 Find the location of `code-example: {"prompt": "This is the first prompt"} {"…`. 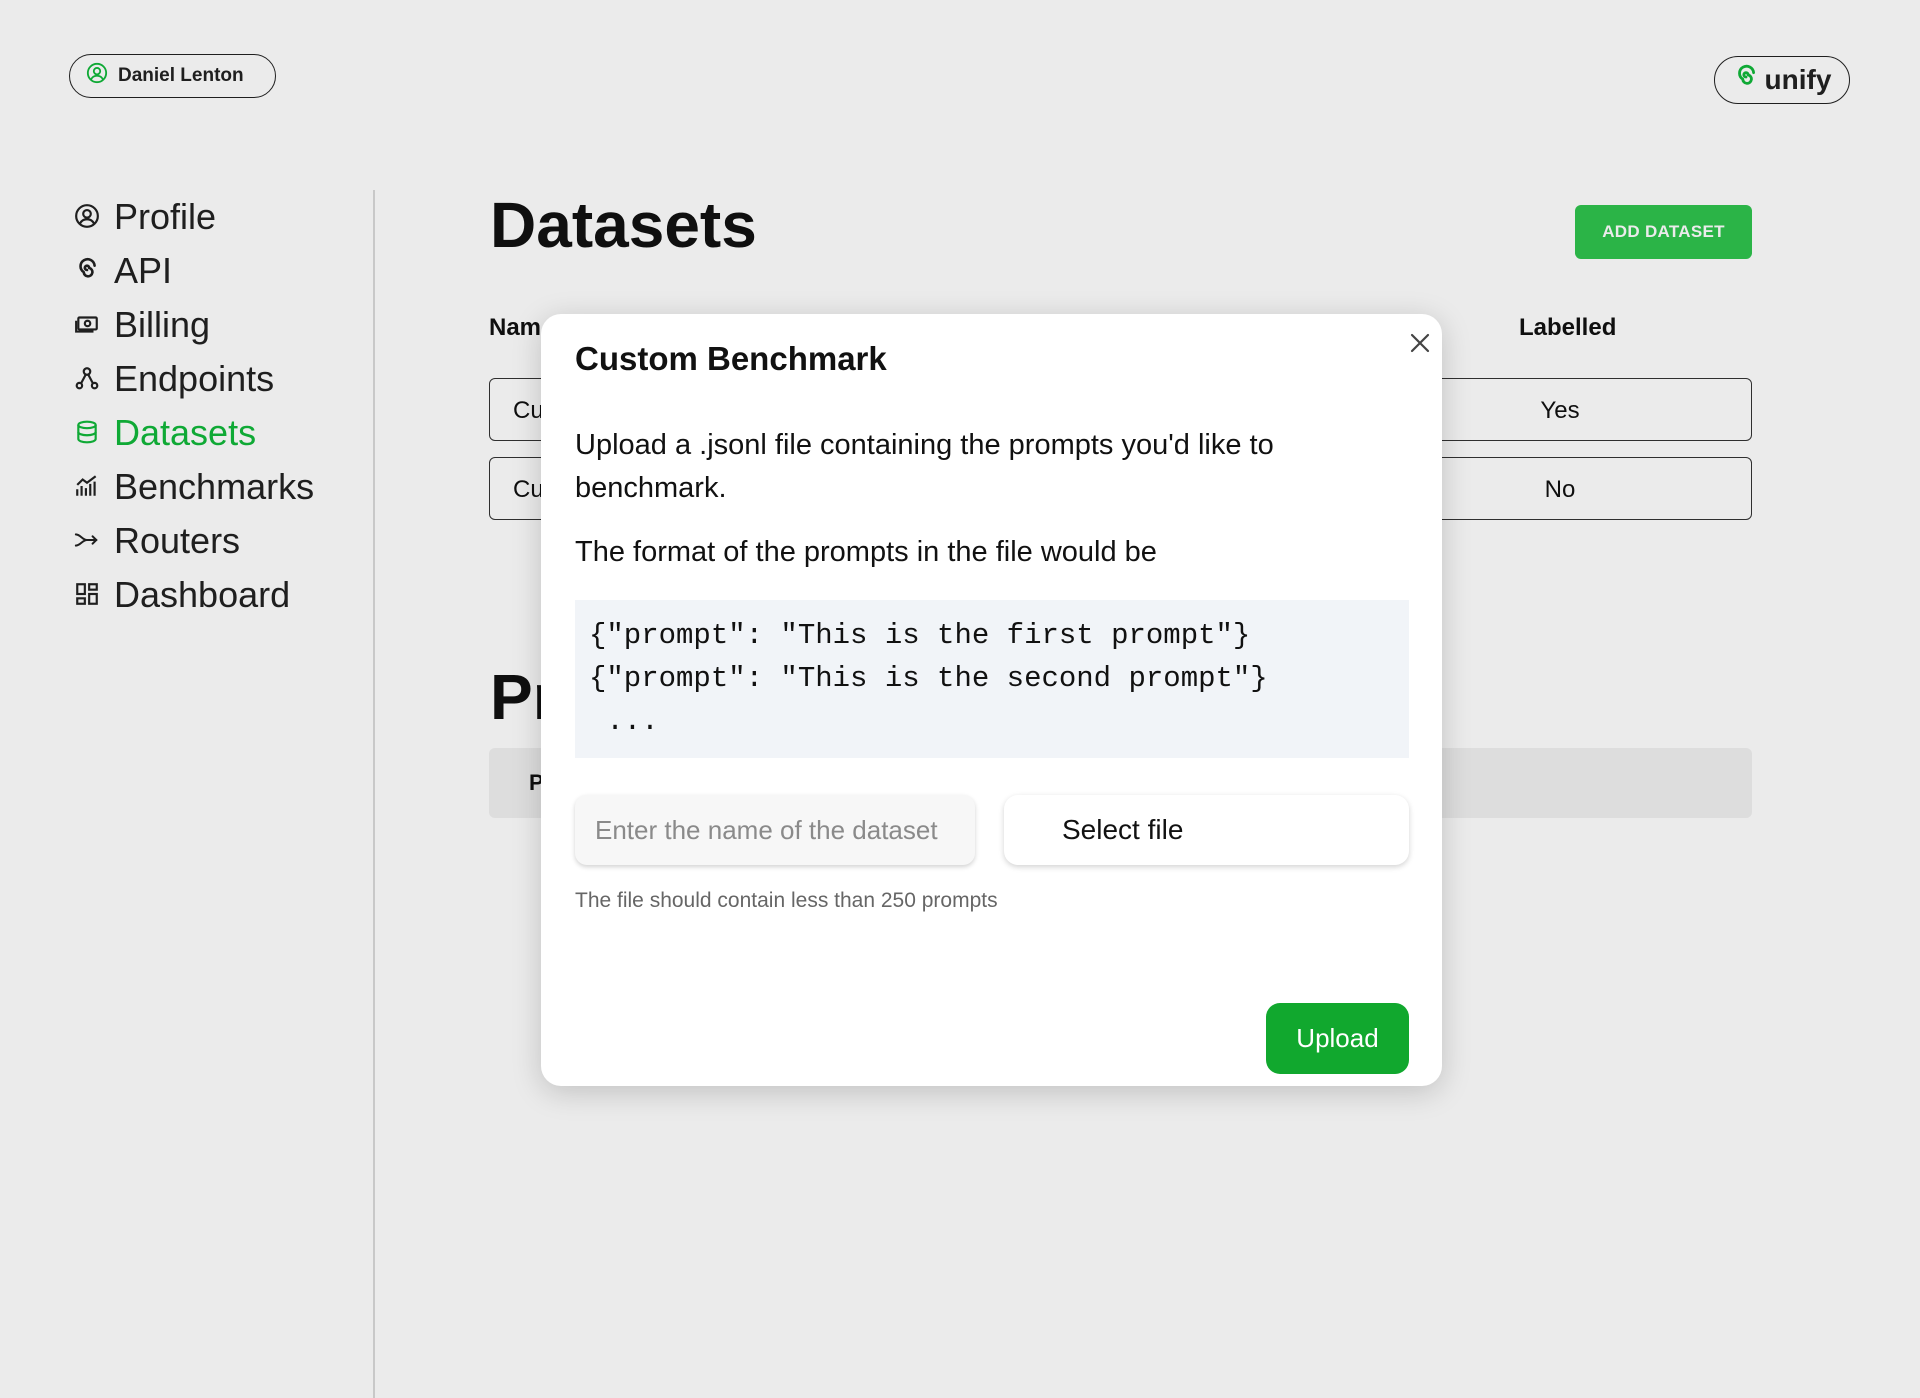

code-example: {"prompt": "This is the first prompt"} {"… is located at coordinates (992, 679).